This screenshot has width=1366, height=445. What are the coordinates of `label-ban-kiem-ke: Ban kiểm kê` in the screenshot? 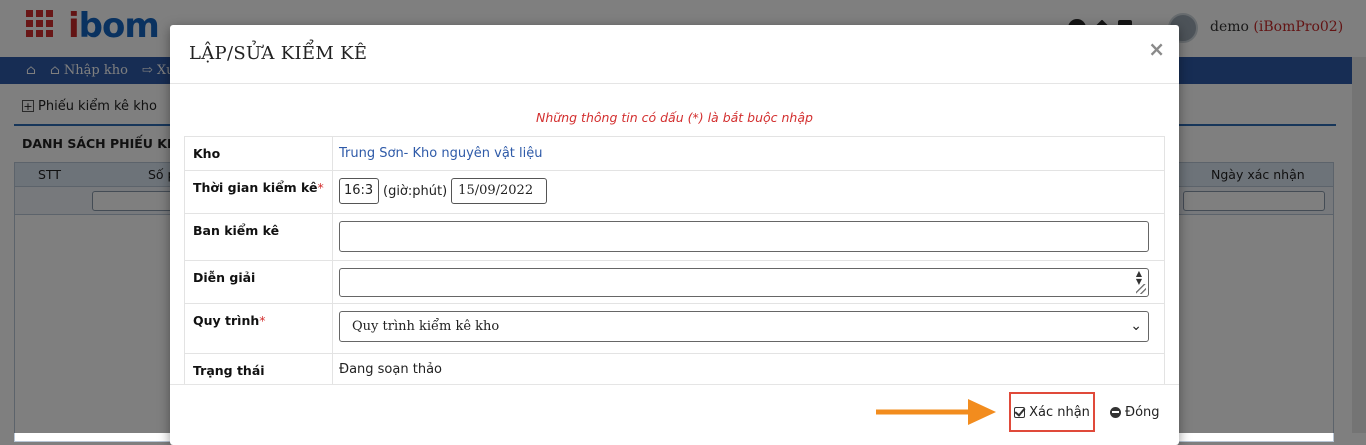 It's located at (258, 237).